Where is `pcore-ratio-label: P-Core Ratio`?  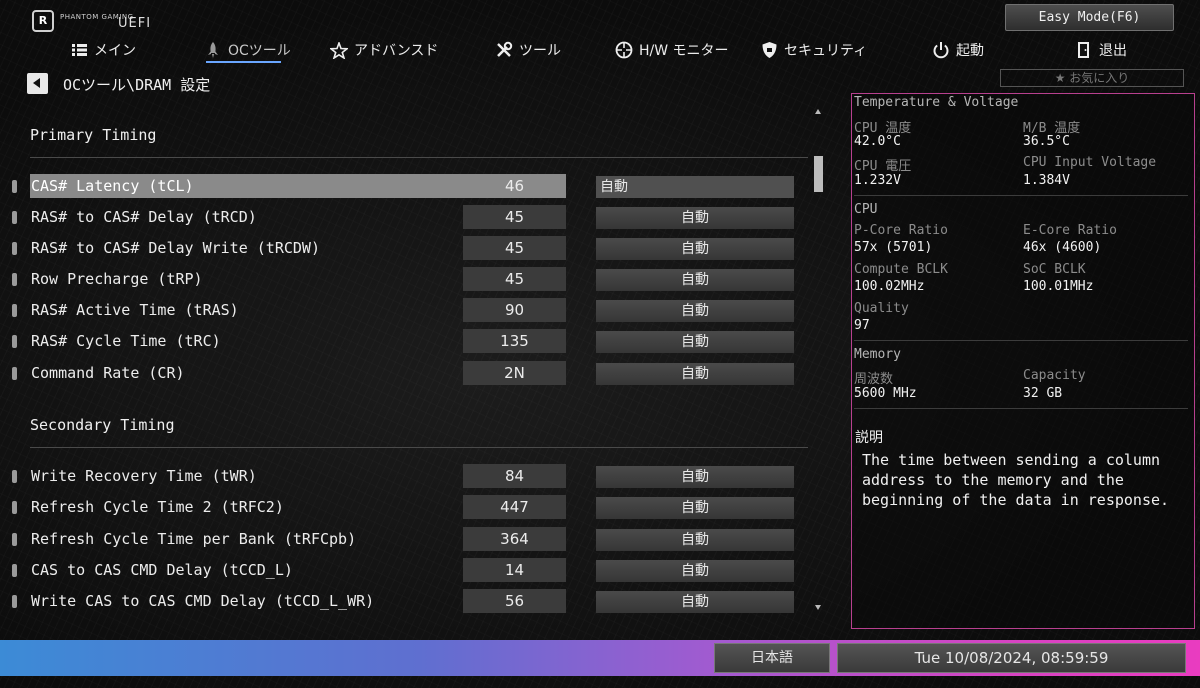
pcore-ratio-label: P-Core Ratio is located at coordinates (901, 230).